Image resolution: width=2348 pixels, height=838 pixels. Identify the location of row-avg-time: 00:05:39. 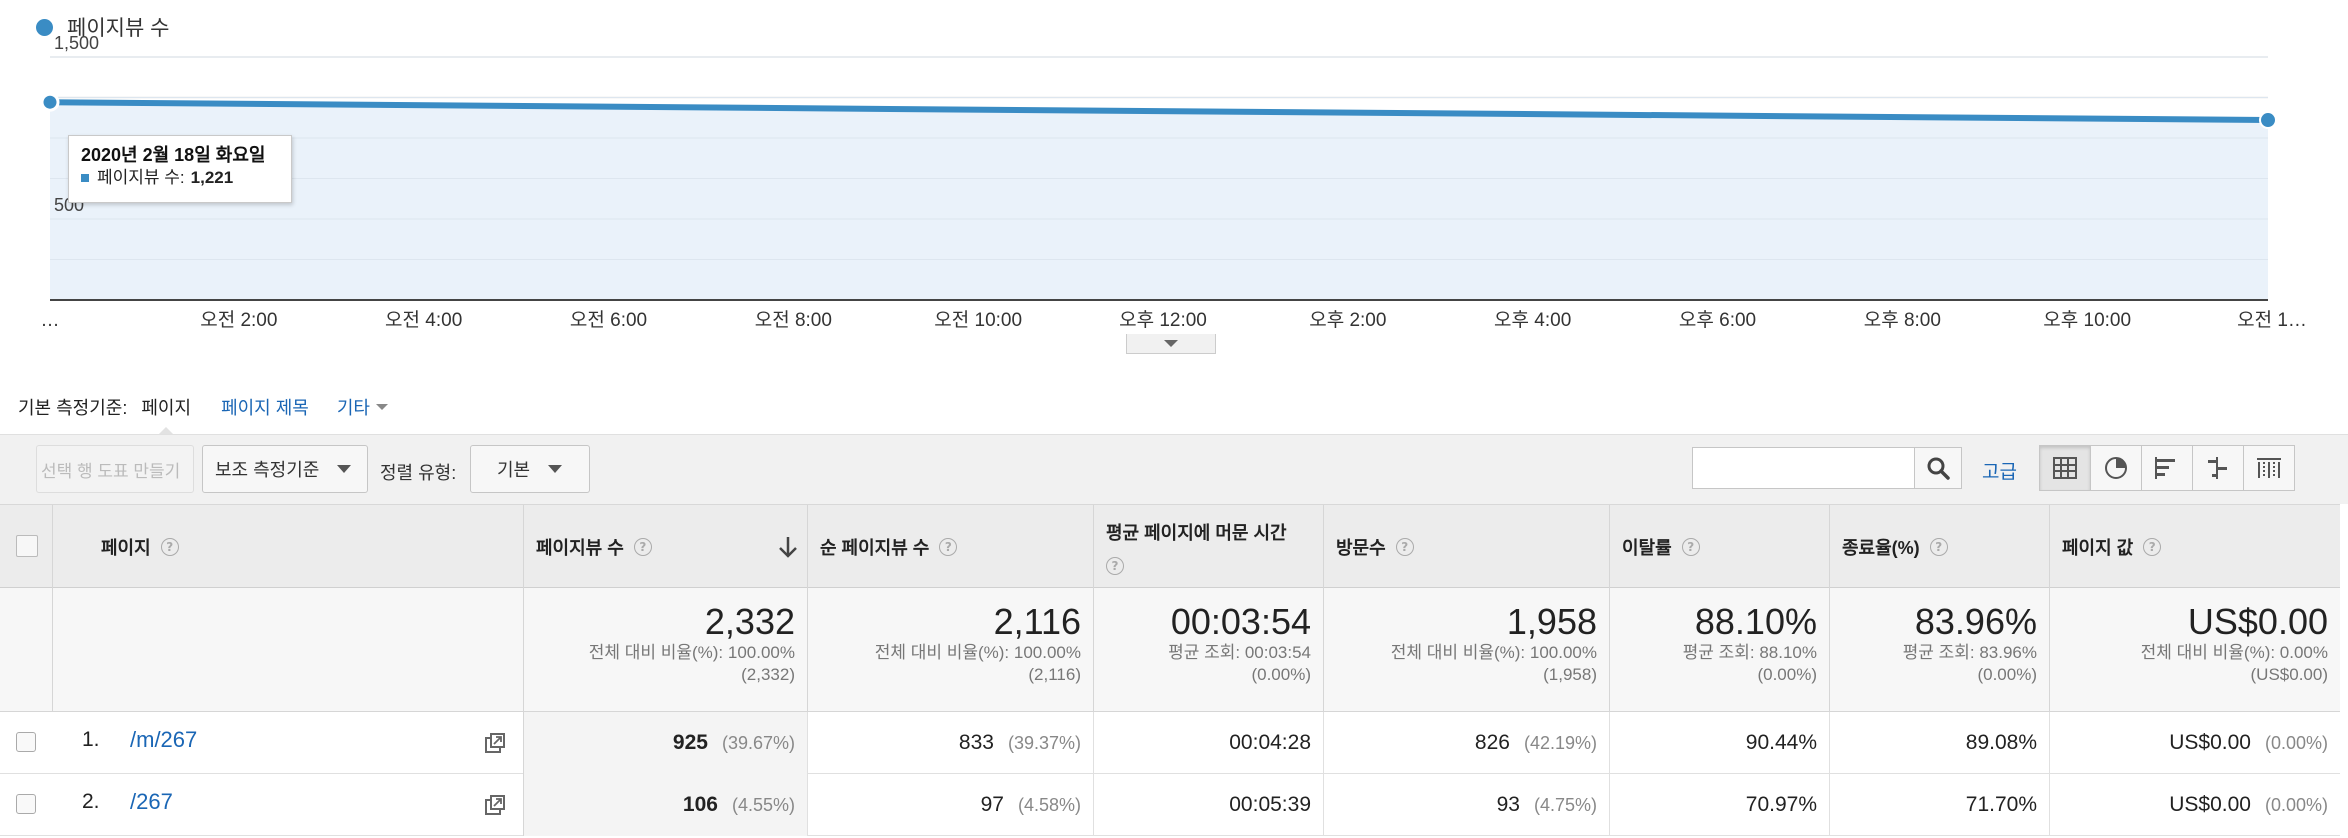
(1208, 805).